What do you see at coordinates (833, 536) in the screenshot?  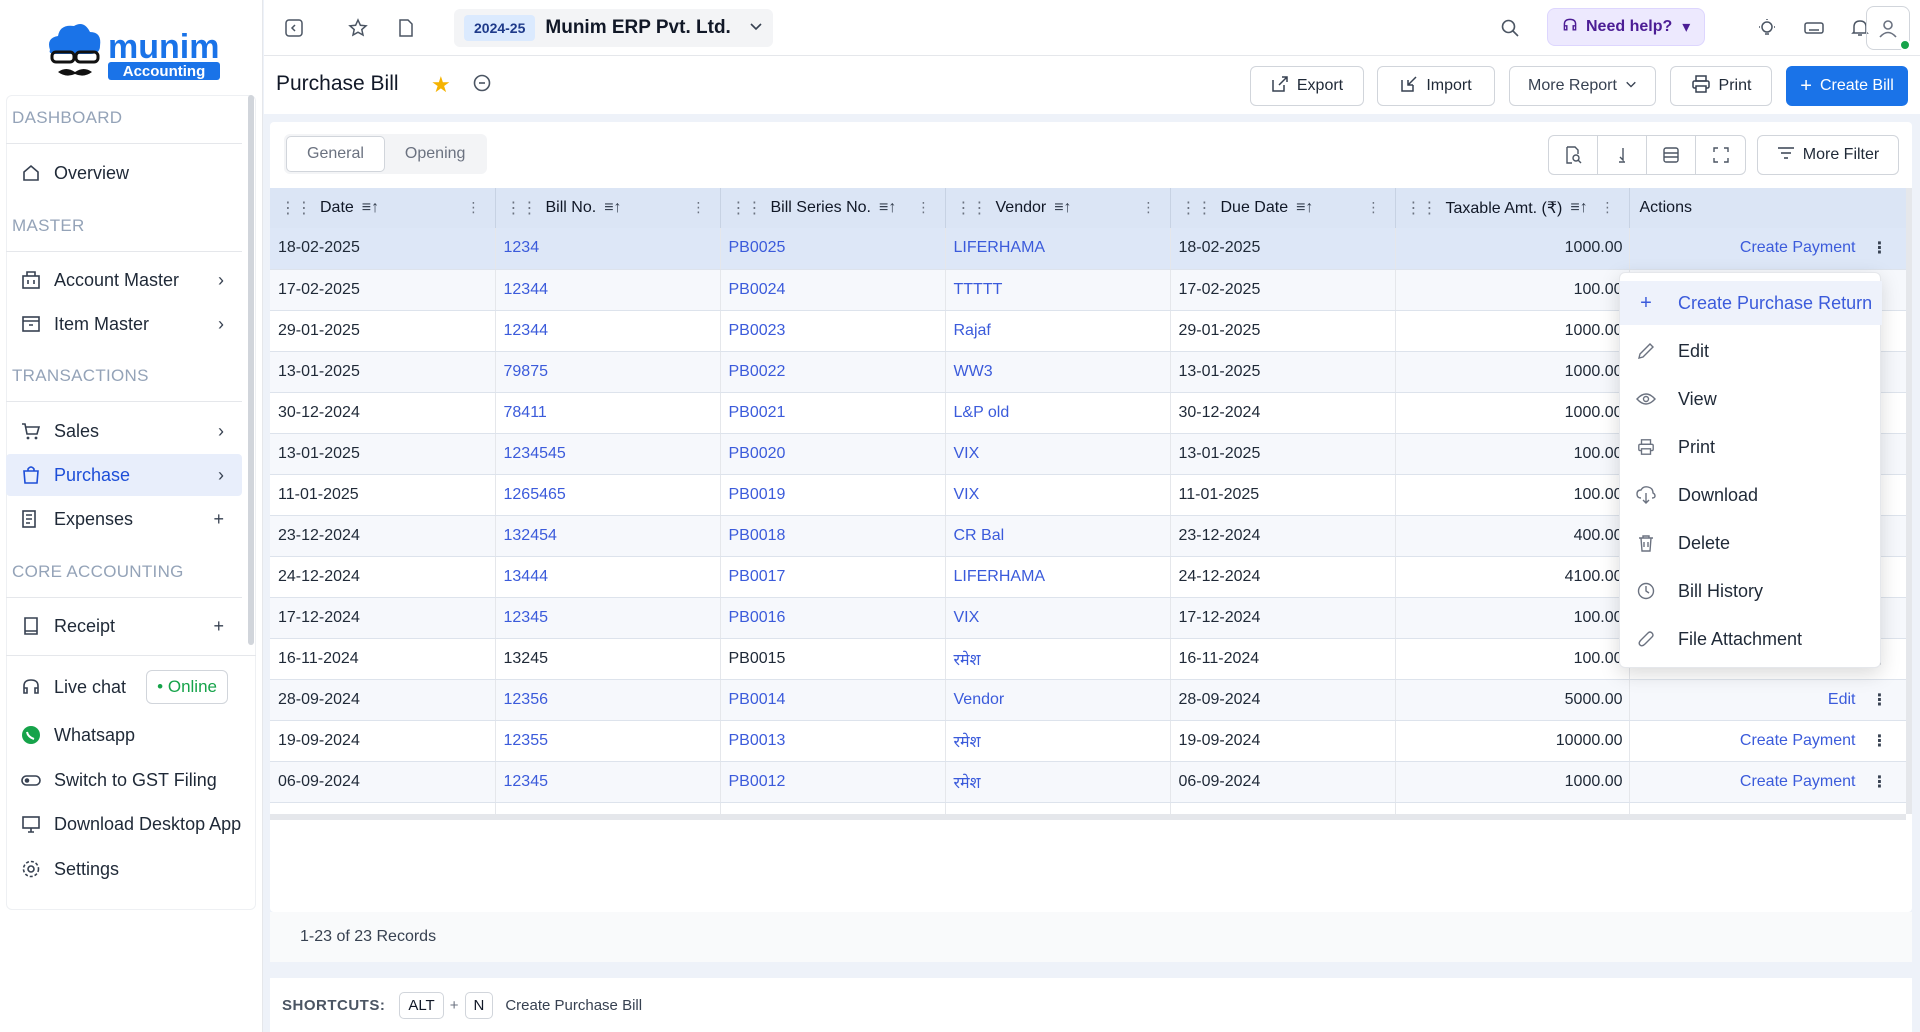 I see `cell-bill-series: PB0018` at bounding box center [833, 536].